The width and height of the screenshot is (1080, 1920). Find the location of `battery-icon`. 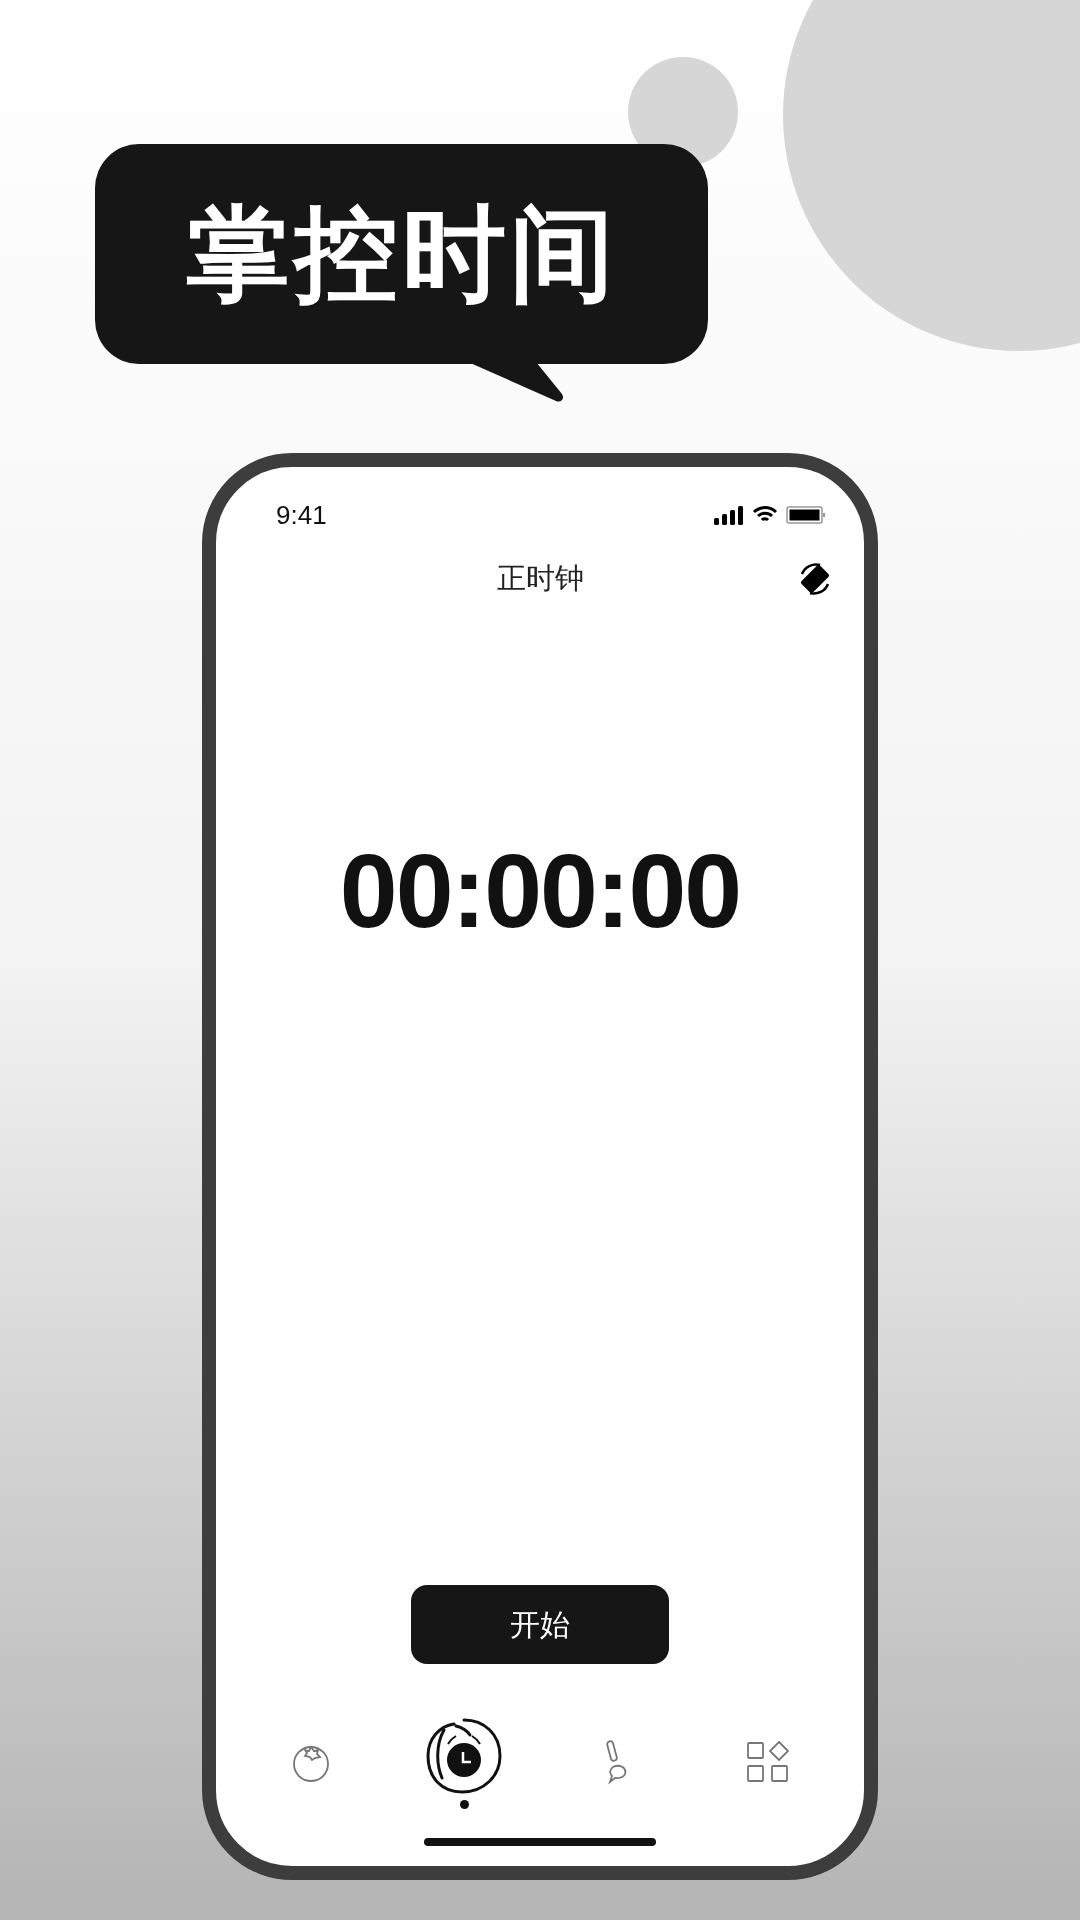

battery-icon is located at coordinates (806, 515).